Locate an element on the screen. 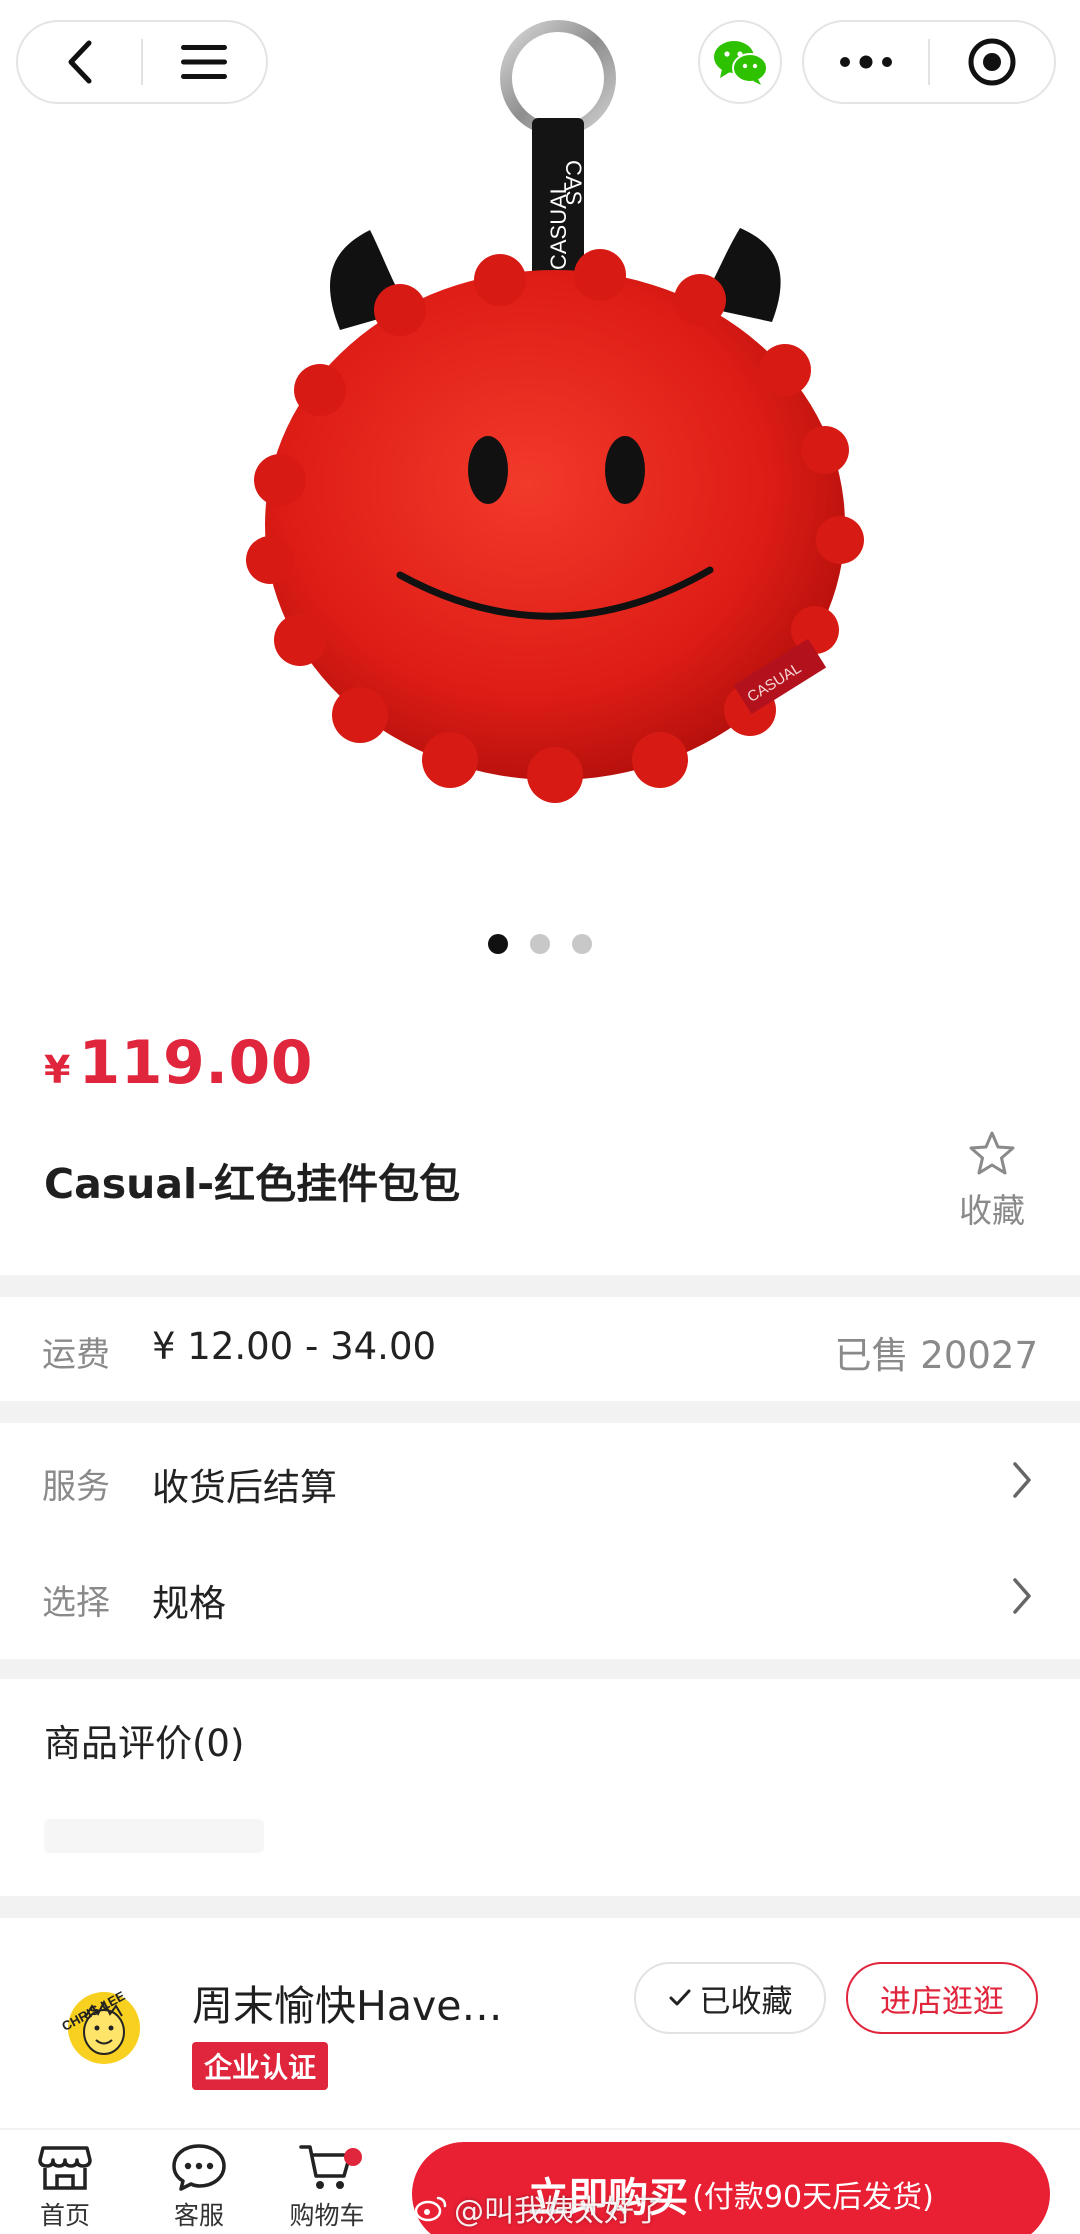  more-button is located at coordinates (866, 62).